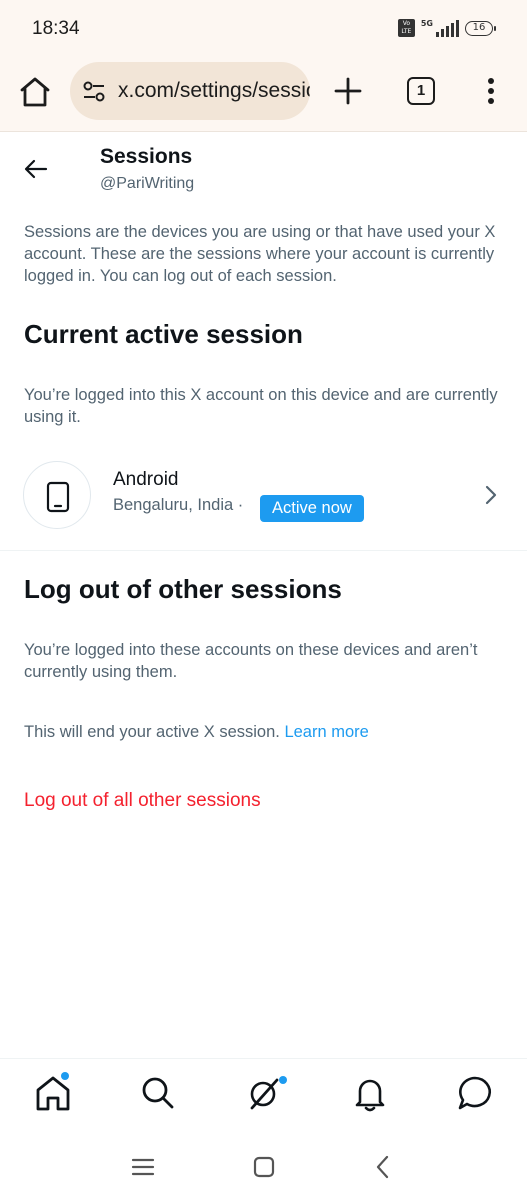 Image resolution: width=527 pixels, height=1200 pixels. I want to click on grok-icon, so click(264, 1093).